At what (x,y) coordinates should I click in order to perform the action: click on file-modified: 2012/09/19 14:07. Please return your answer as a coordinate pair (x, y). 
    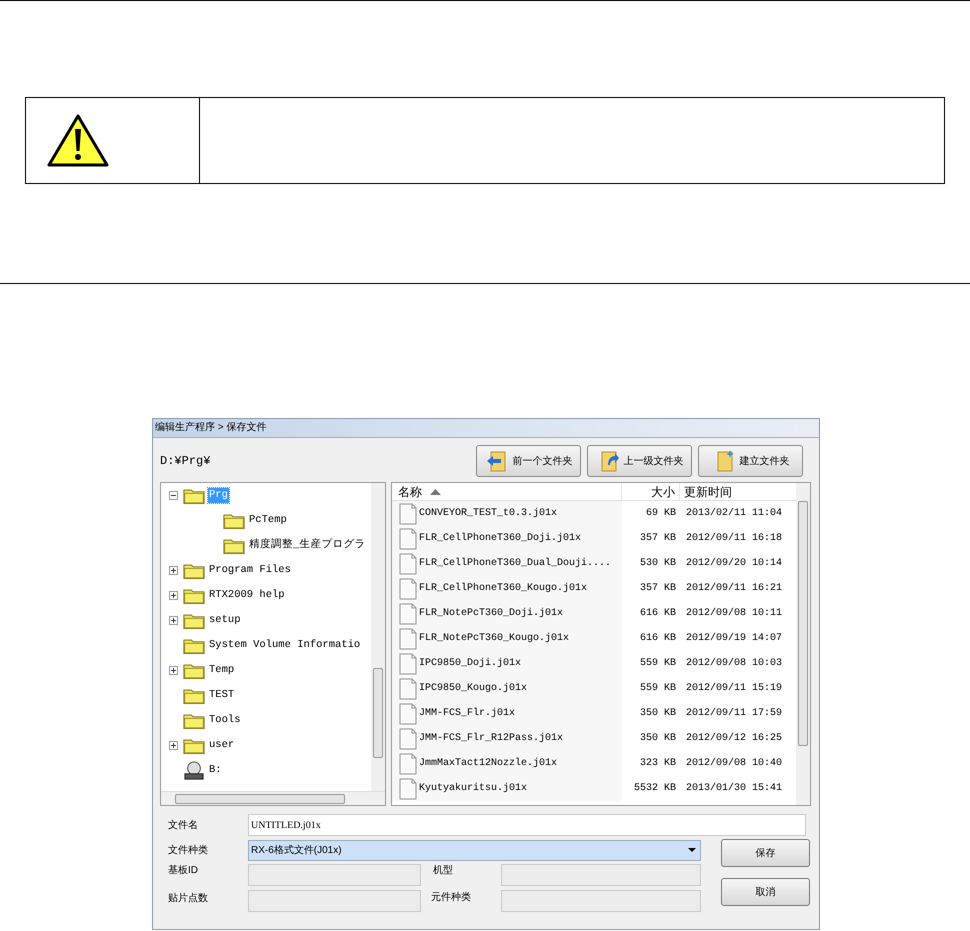
    Looking at the image, I should click on (733, 639).